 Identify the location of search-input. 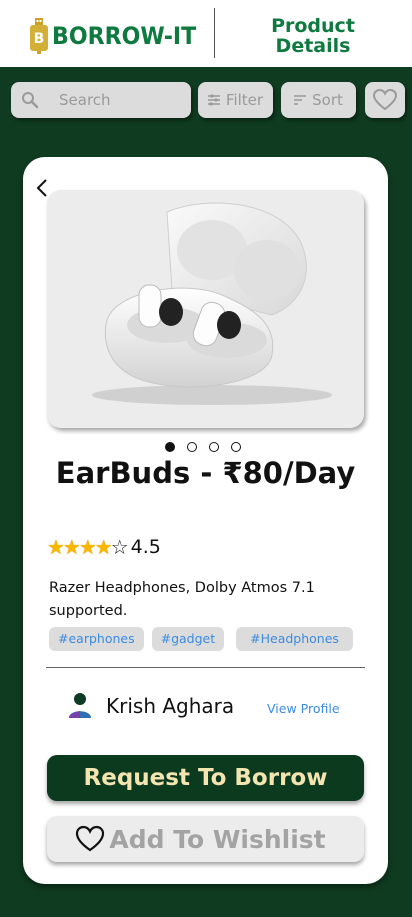
(119, 100).